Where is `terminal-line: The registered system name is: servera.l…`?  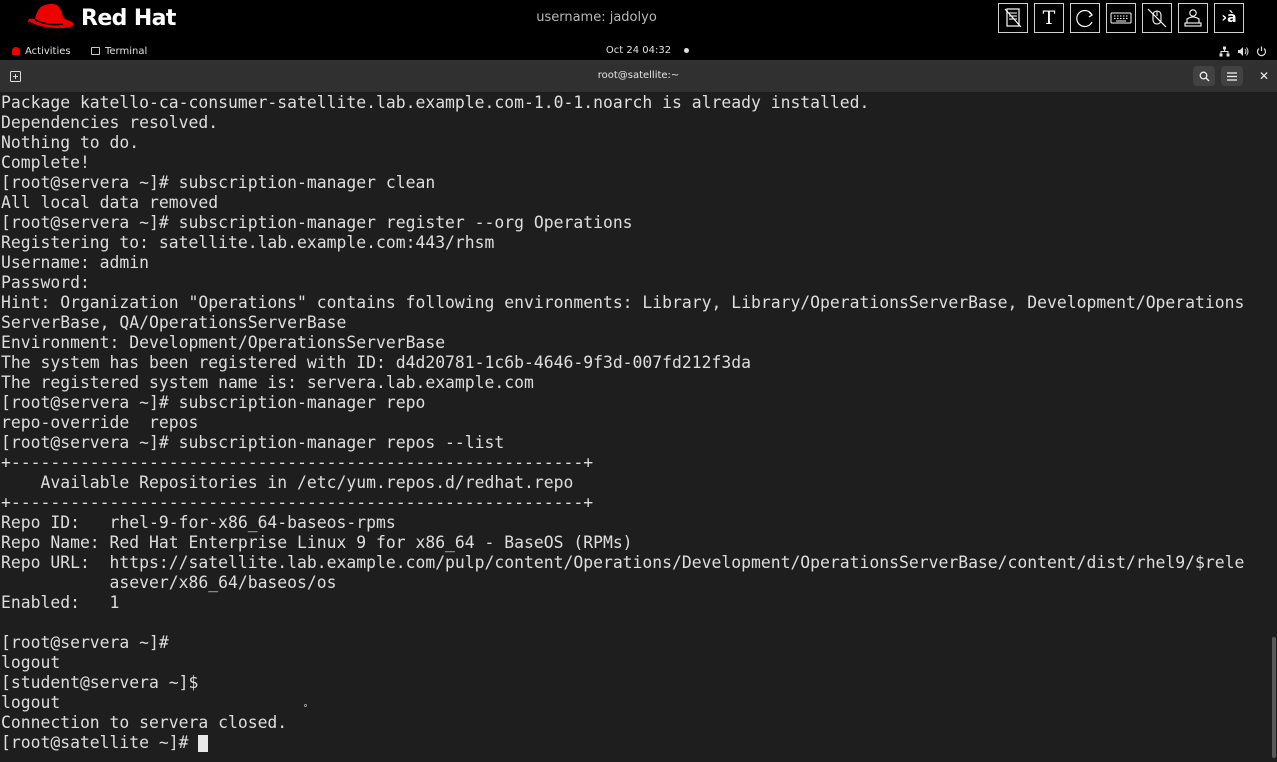
terminal-line: The registered system name is: servera.l… is located at coordinates (267, 382).